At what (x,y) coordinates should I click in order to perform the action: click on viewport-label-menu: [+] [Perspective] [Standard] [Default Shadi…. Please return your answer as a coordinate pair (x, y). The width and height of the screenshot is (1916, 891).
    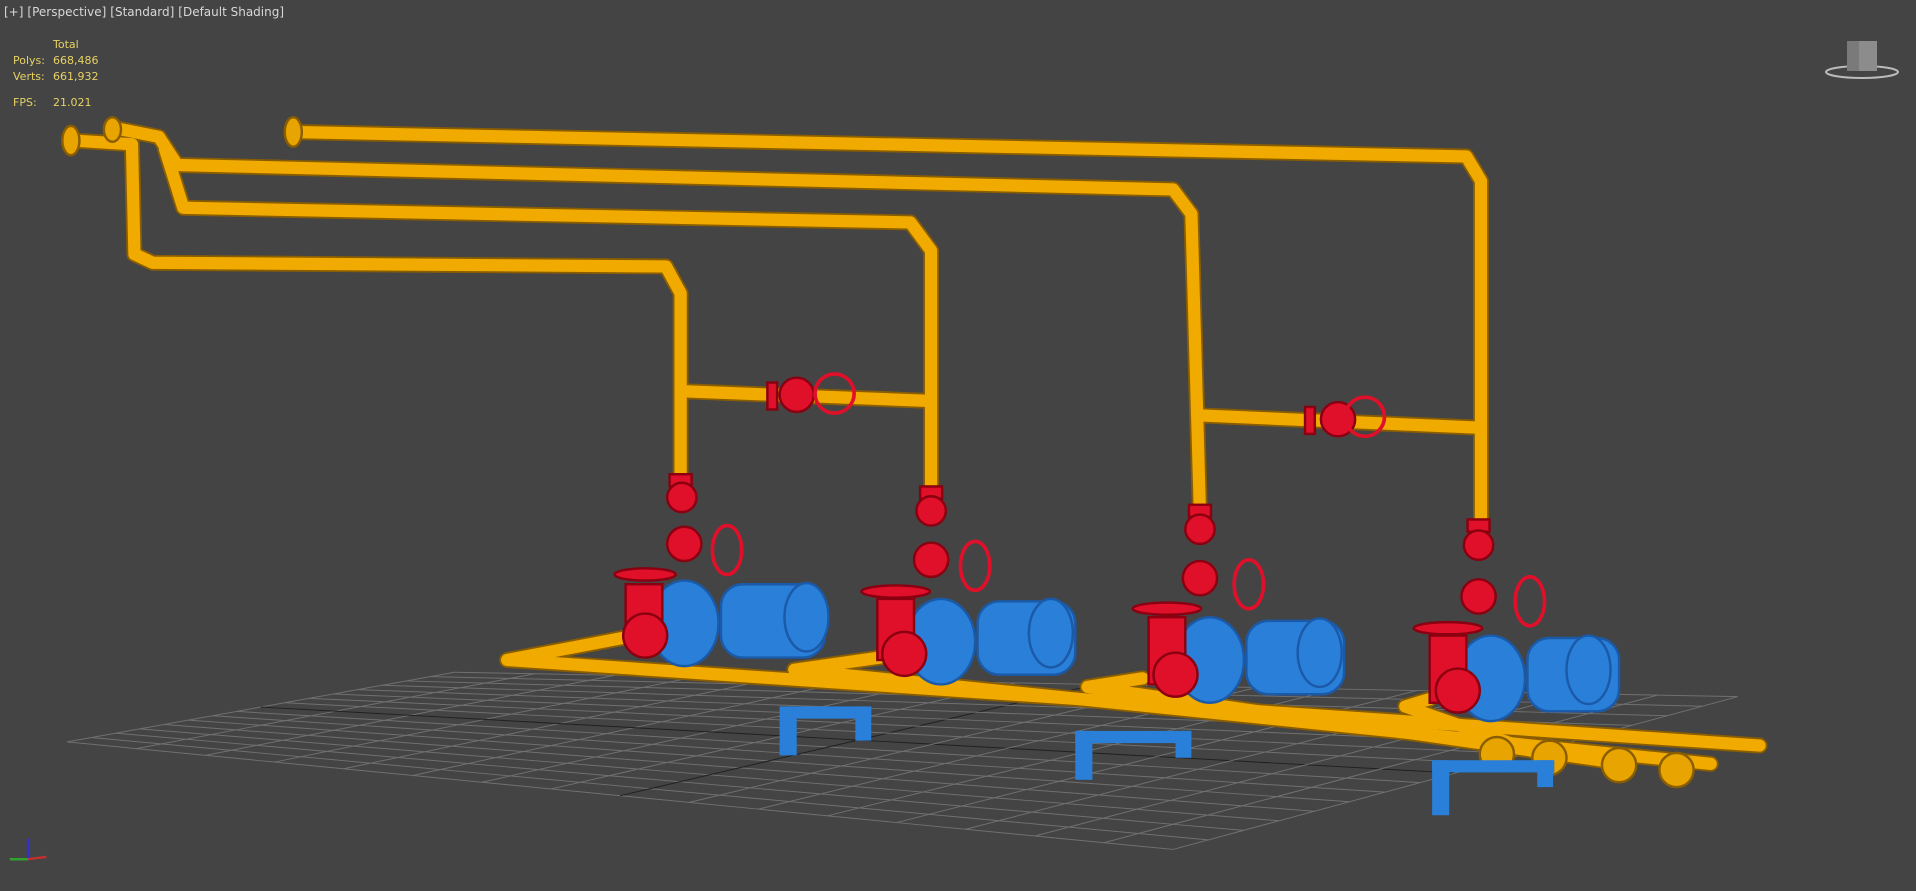
    Looking at the image, I should click on (146, 12).